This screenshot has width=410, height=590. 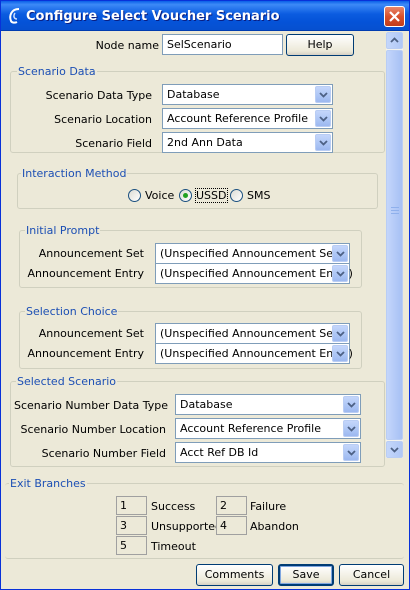 I want to click on vertical-scrollbar, so click(x=394, y=245).